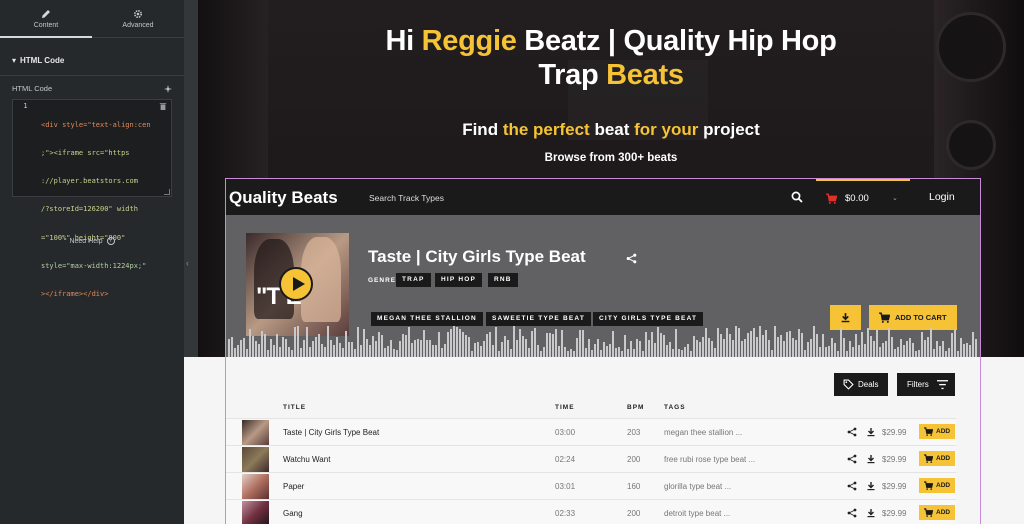  Describe the element at coordinates (187, 263) in the screenshot. I see `chevron-left-icon: ‹` at that location.